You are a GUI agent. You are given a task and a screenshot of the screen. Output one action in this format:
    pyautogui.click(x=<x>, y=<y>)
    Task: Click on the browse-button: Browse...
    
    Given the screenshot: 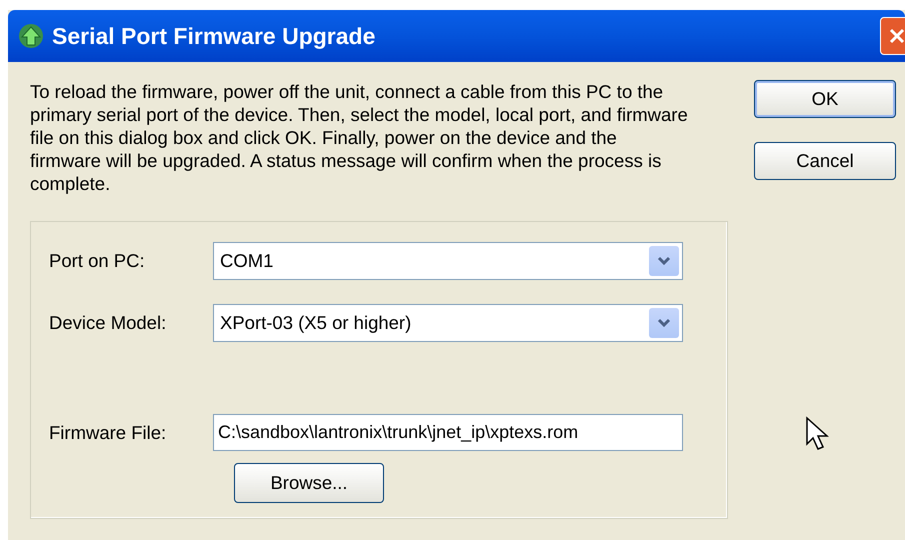 What is the action you would take?
    pyautogui.click(x=309, y=483)
    